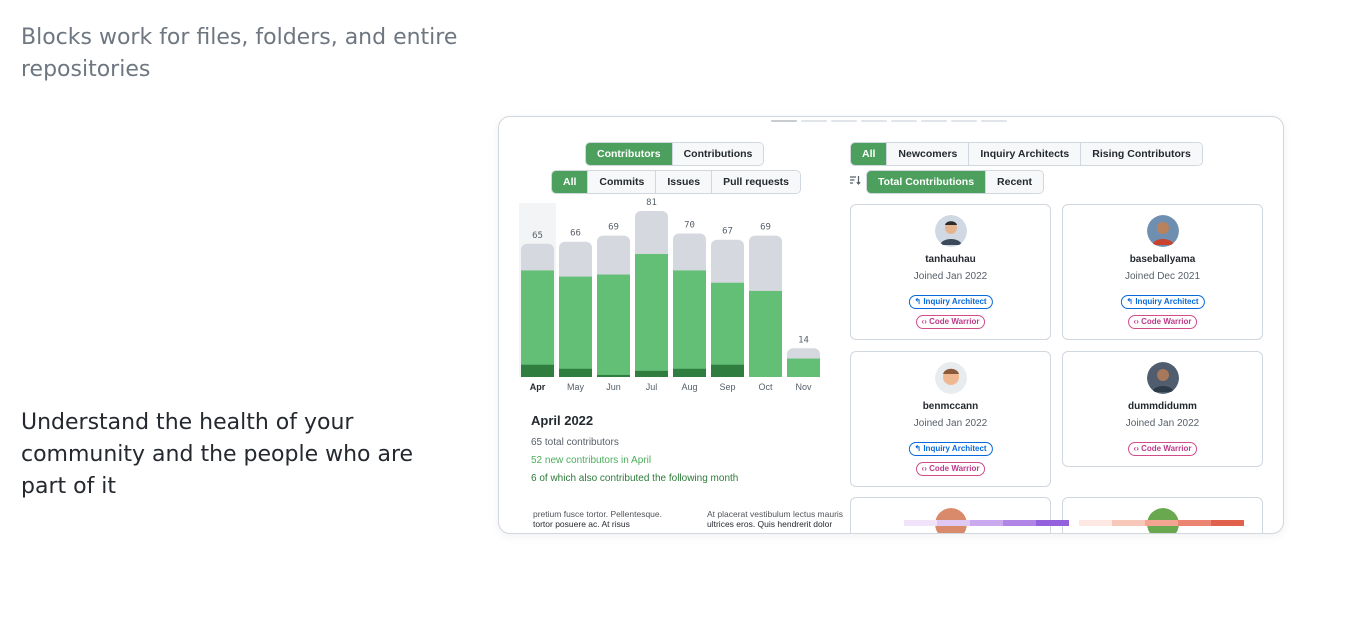 This screenshot has width=1348, height=624. What do you see at coordinates (775, 514) in the screenshot?
I see `background-text: At placerat vestibulum lectus mauris` at bounding box center [775, 514].